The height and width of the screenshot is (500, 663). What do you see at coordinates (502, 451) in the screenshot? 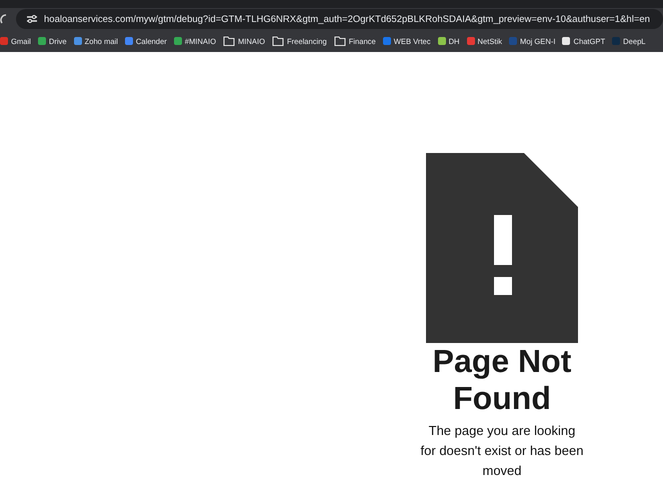
I see `error-message: The page you are looking for doesn't exist or has been moved` at bounding box center [502, 451].